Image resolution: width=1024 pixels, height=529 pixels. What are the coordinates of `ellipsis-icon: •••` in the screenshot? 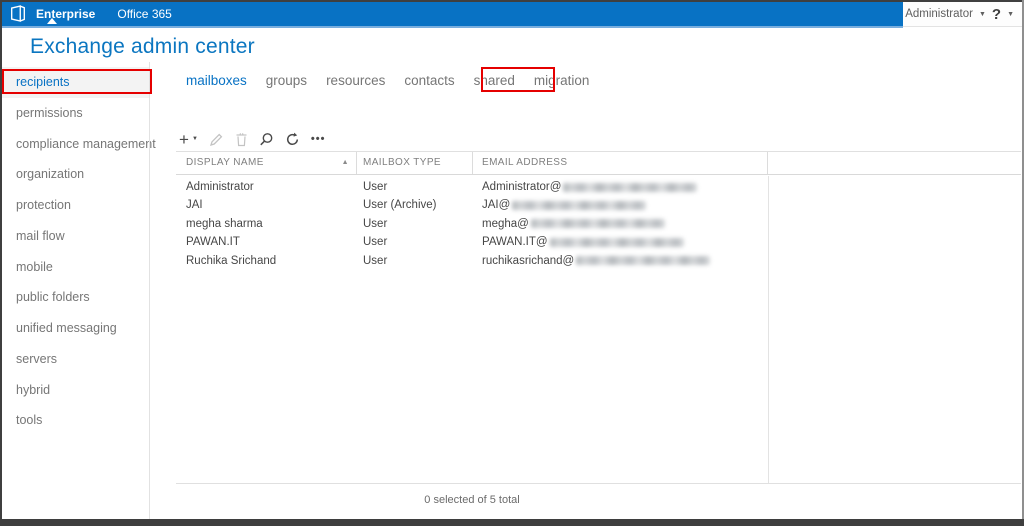 It's located at (318, 139).